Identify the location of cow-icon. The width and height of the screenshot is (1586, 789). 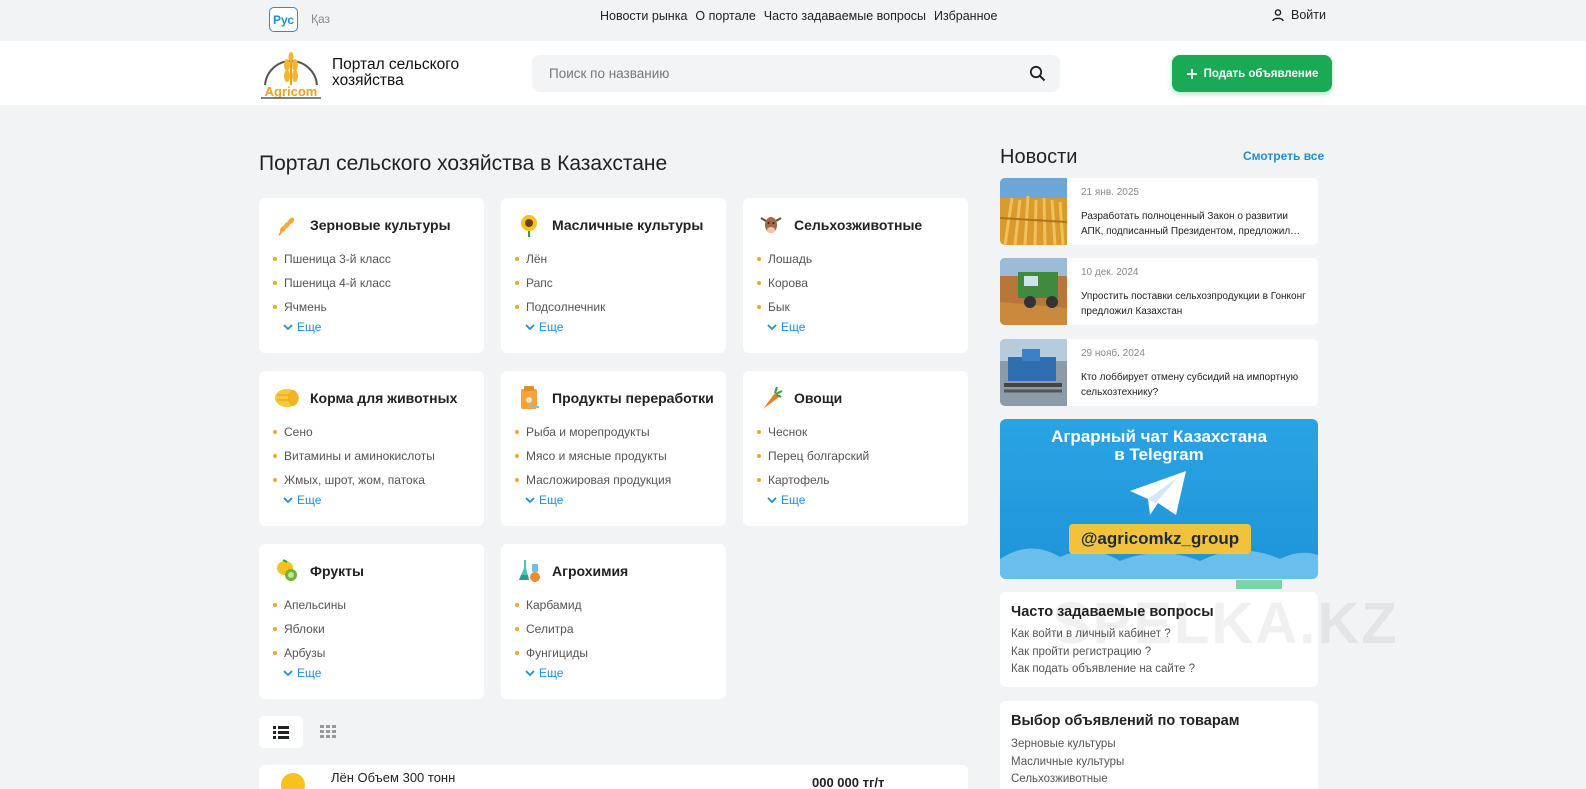
(771, 225).